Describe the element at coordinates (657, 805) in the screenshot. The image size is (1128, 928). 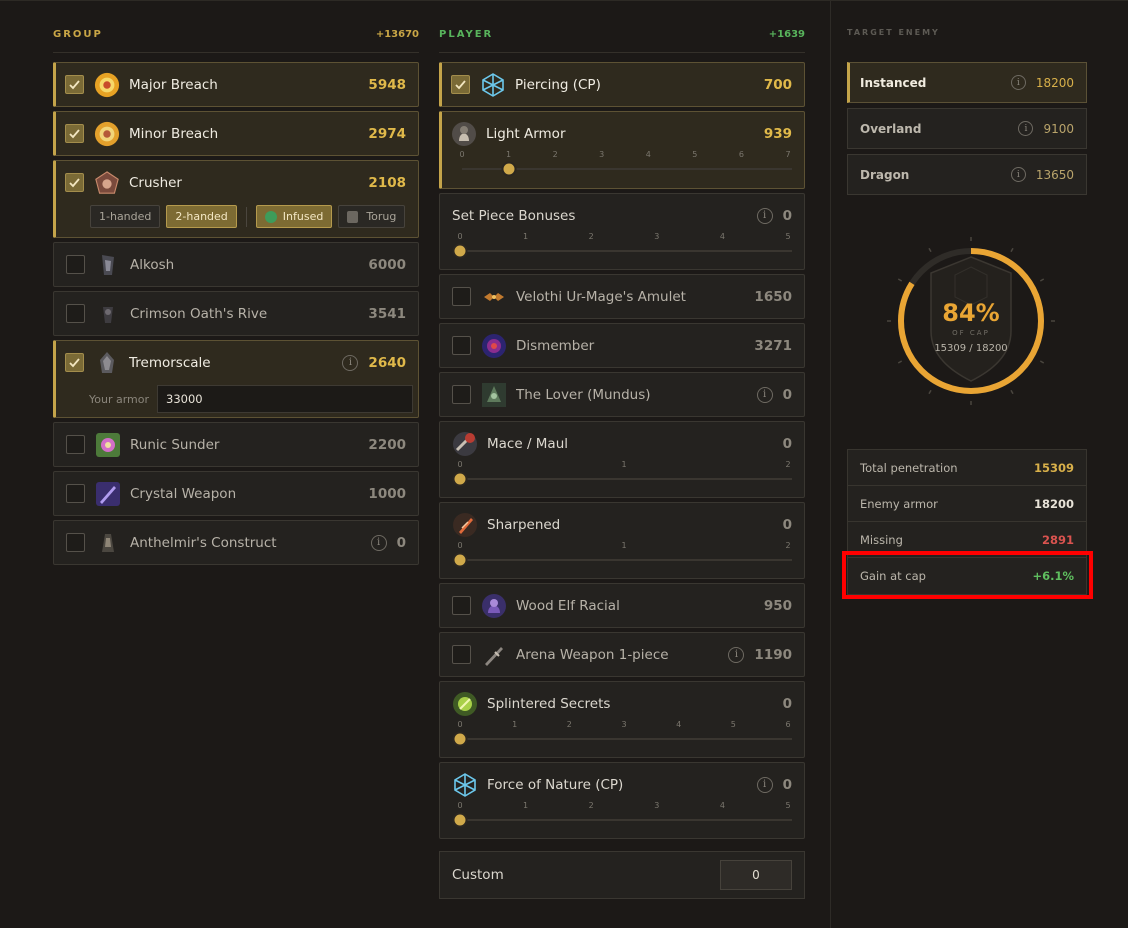
I see `slider-tick-label: 3` at that location.